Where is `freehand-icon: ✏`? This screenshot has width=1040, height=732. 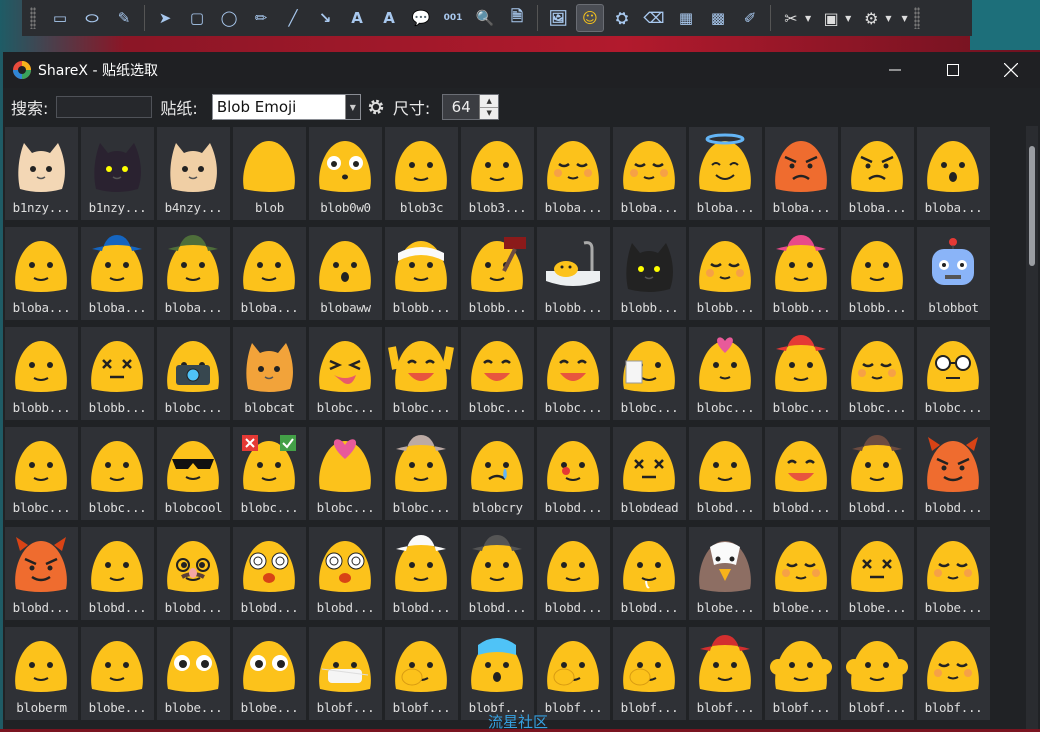
freehand-icon: ✏ is located at coordinates (261, 18).